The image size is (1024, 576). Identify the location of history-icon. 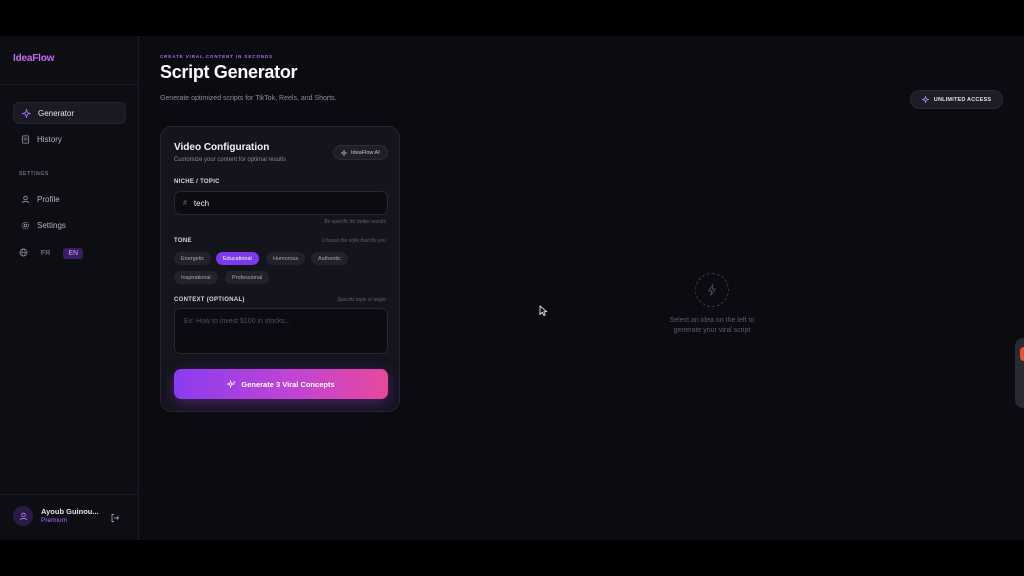
(25, 139).